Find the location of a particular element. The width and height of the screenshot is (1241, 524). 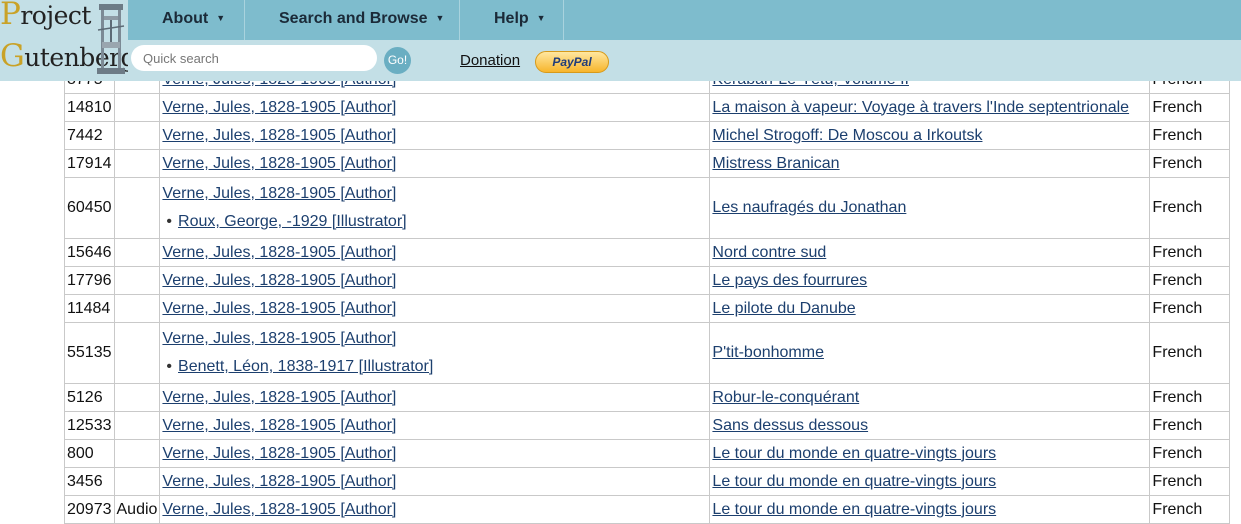

title-cell: Les naufragés du Jonathan is located at coordinates (930, 208).